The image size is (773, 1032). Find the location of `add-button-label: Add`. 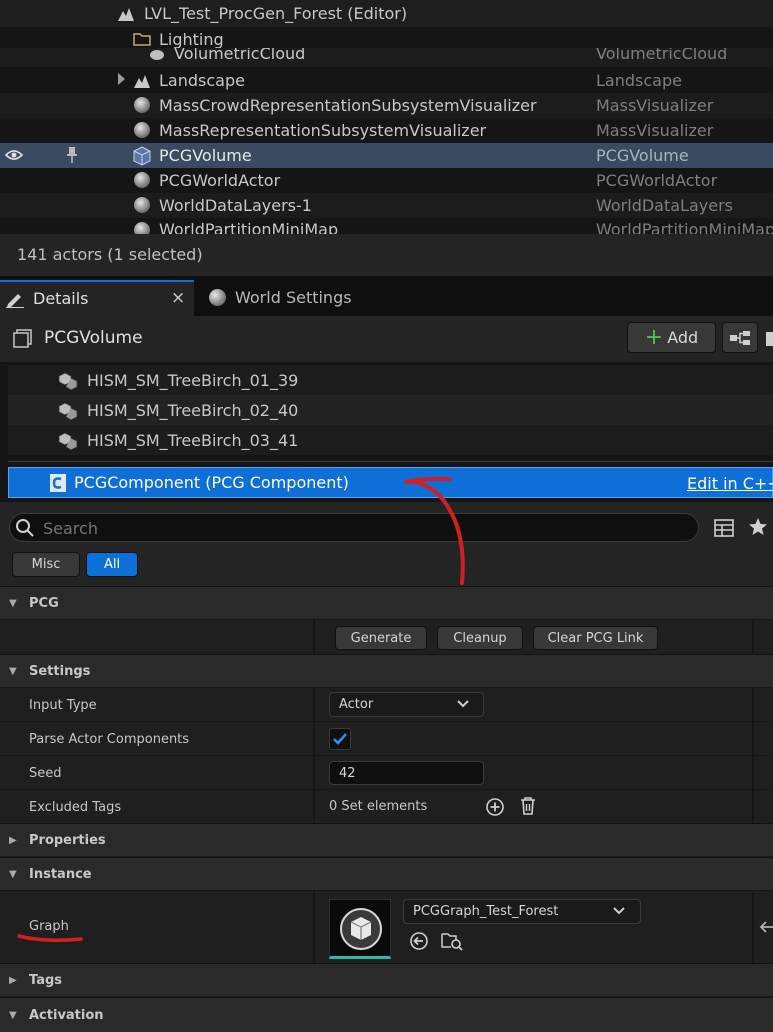

add-button-label: Add is located at coordinates (683, 337).